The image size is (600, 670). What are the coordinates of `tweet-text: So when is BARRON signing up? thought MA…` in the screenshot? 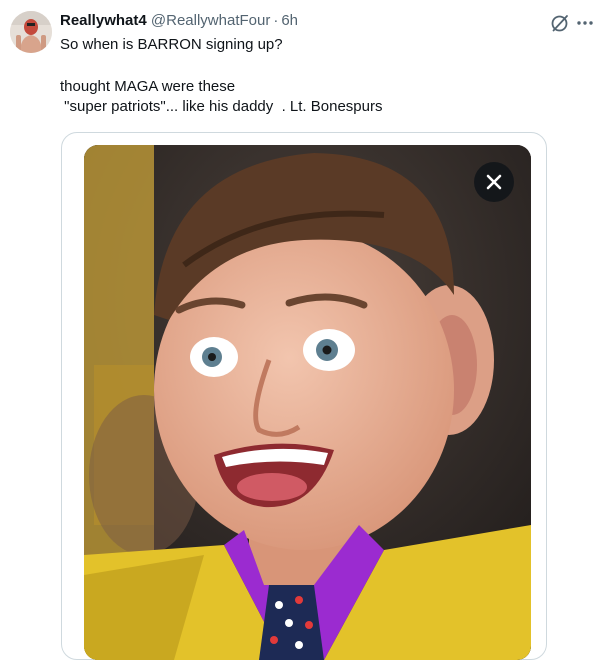 It's located at (221, 76).